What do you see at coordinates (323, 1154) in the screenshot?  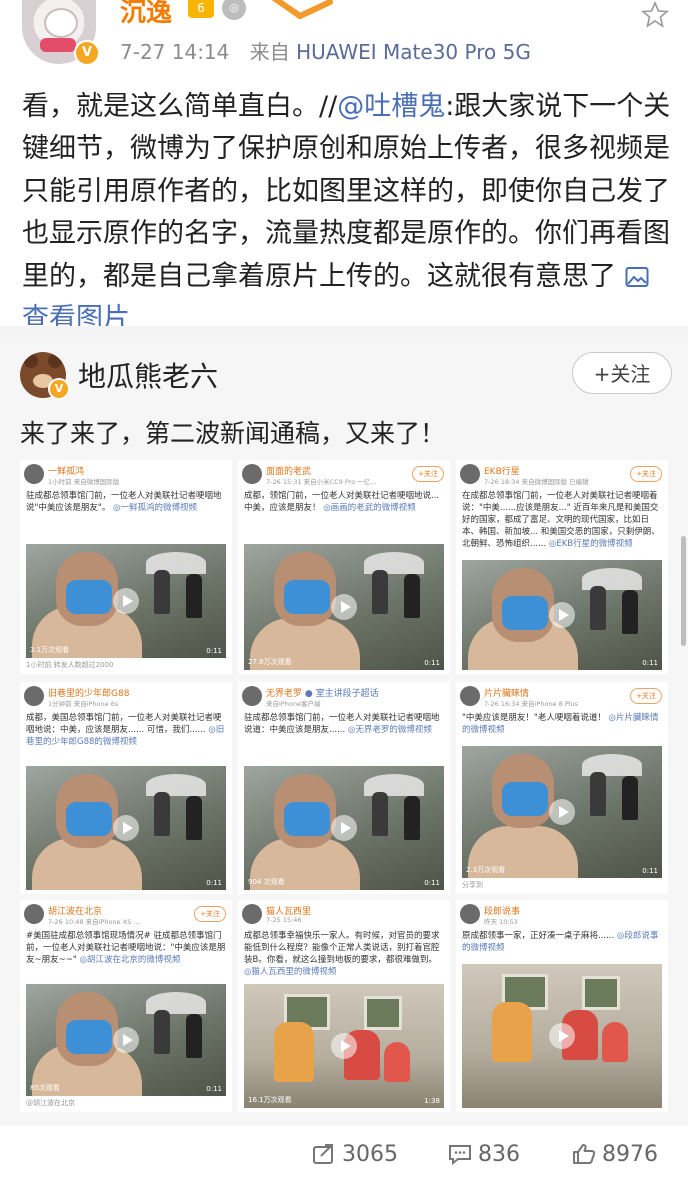 I see `share-icon` at bounding box center [323, 1154].